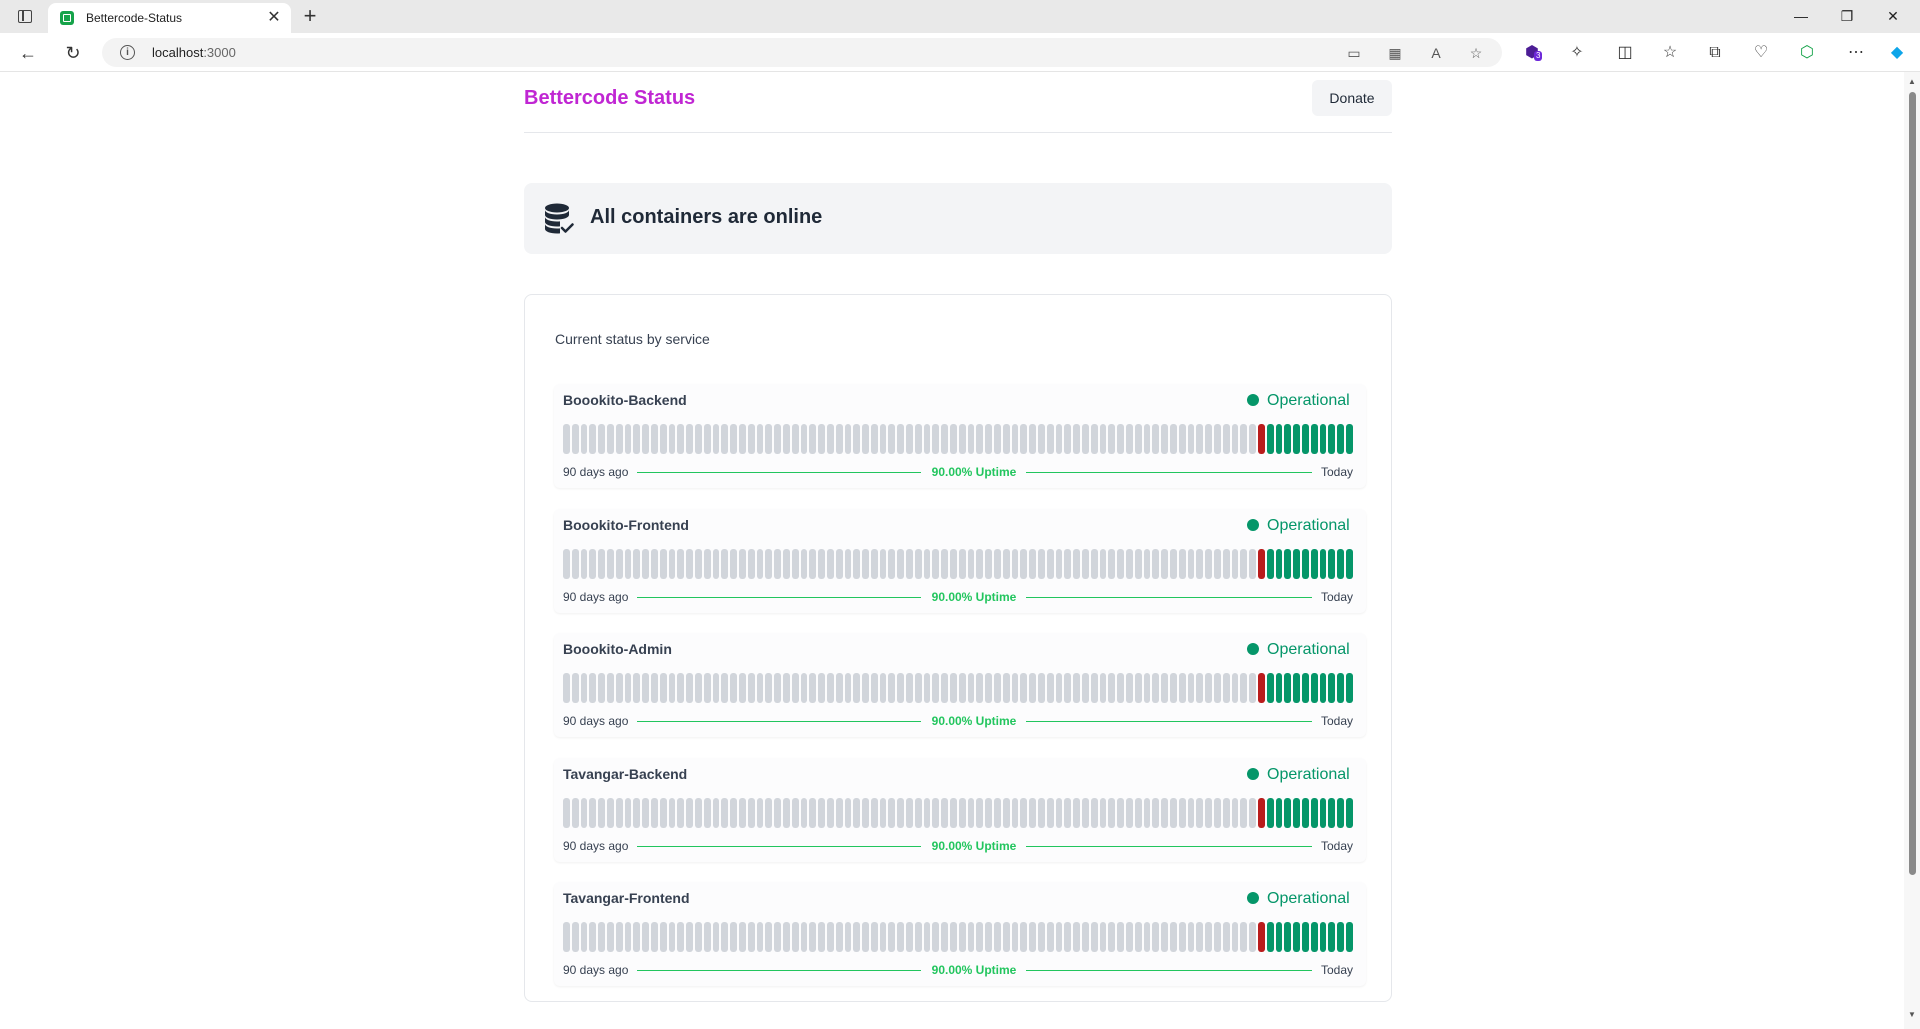  Describe the element at coordinates (1912, 550) in the screenshot. I see `page-scrollbar: ▲ ▼` at that location.